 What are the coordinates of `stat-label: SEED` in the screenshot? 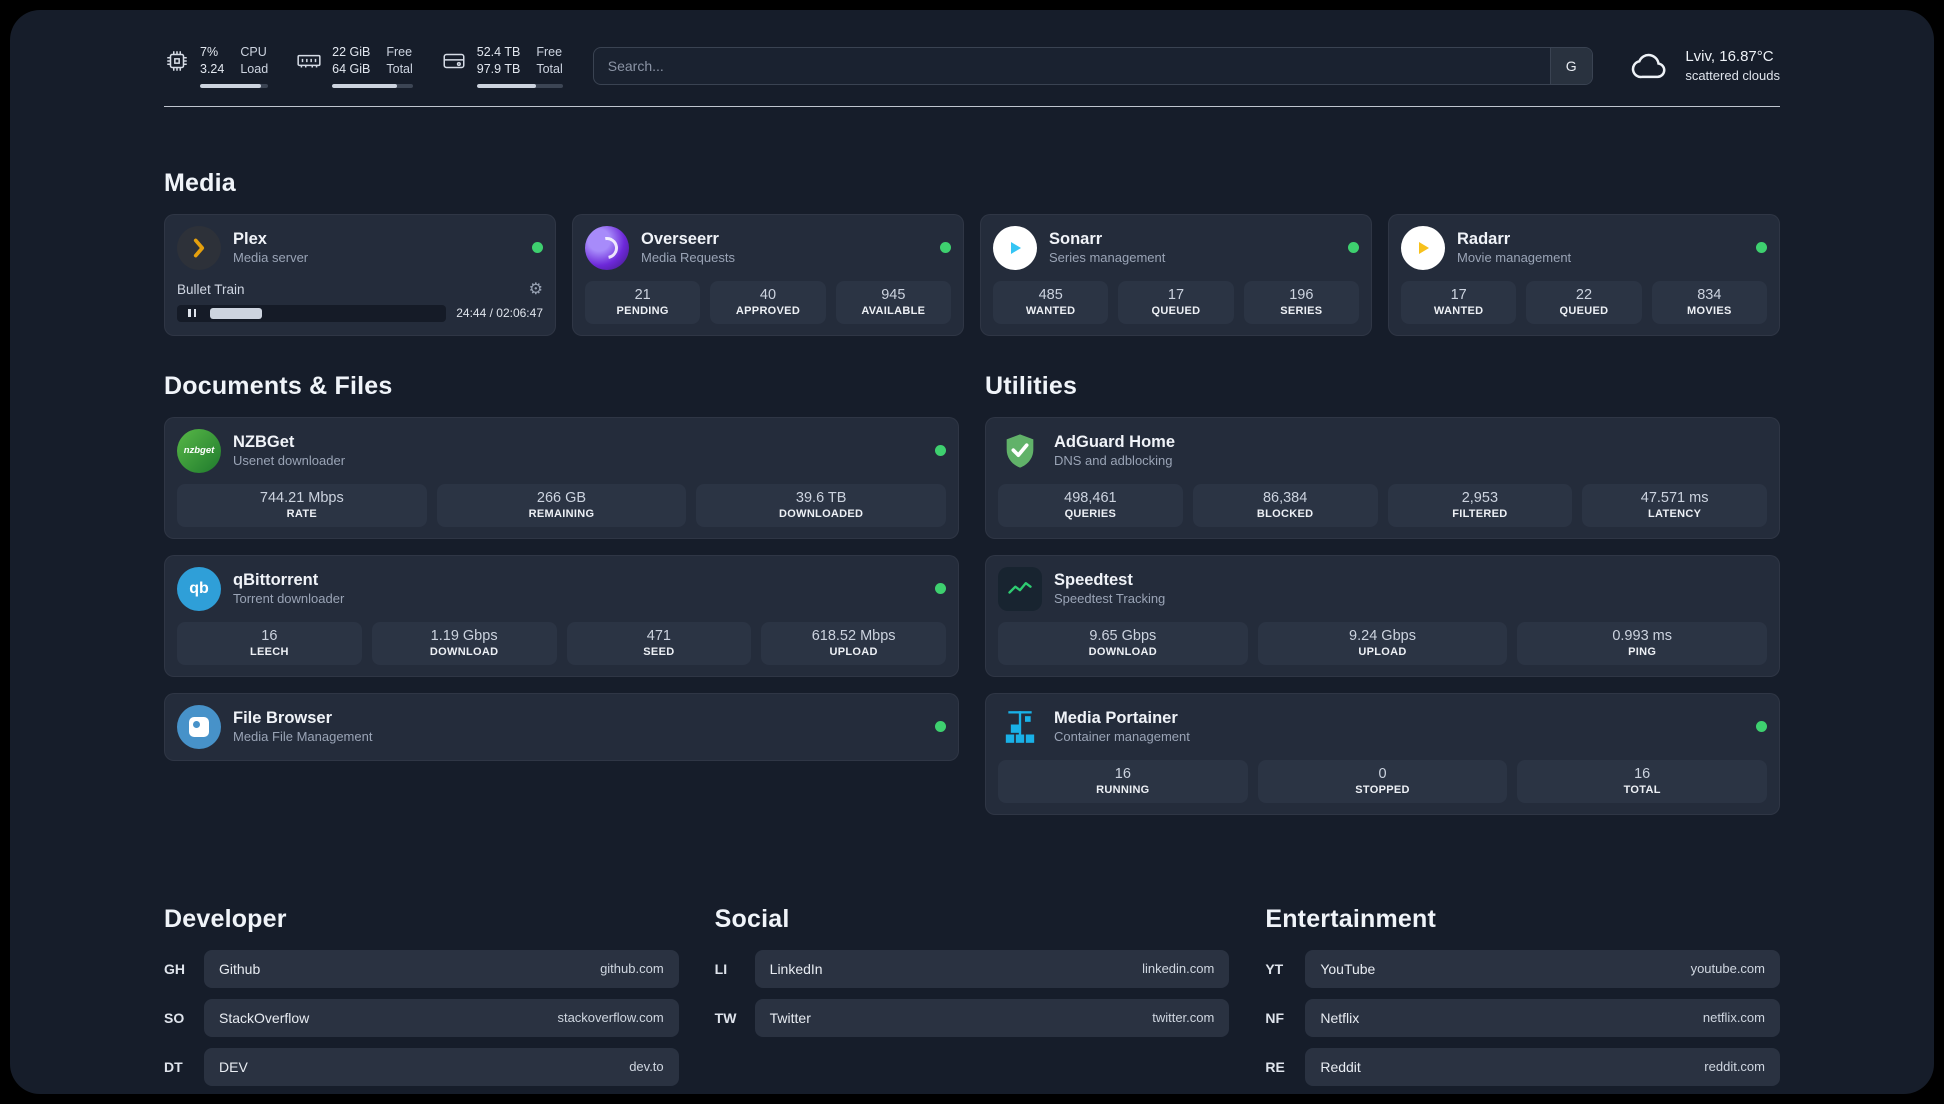 It's located at (659, 651).